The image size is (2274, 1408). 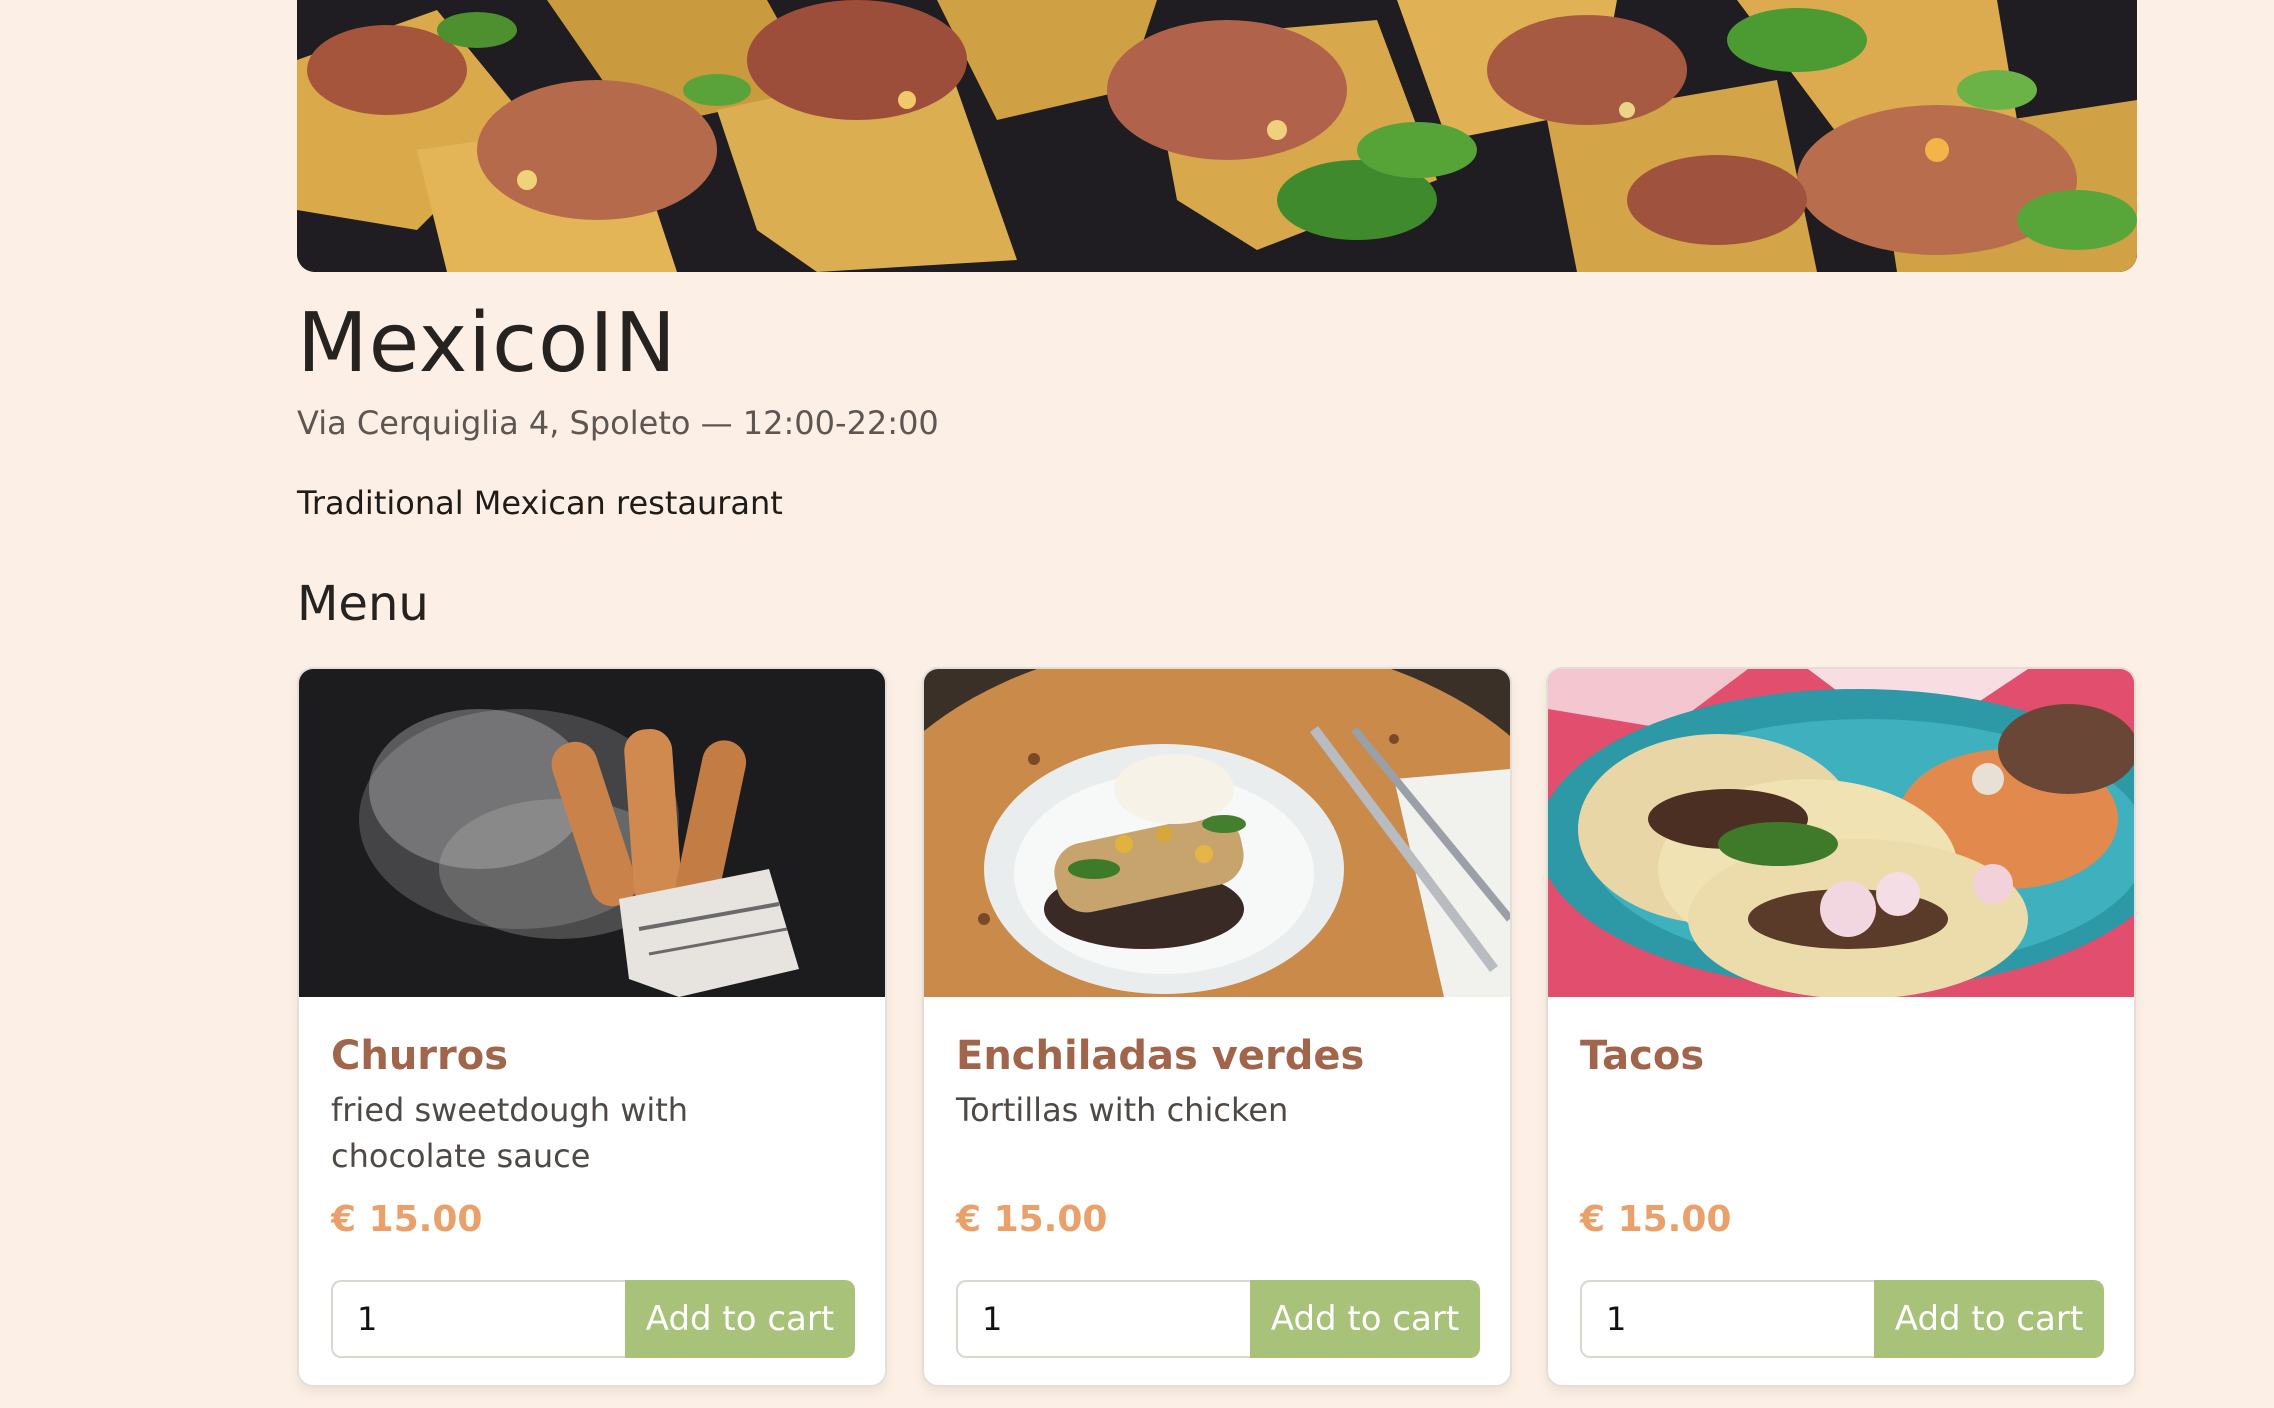 I want to click on restaurant-address-hours: Via Cerquiglia 4, Spoleto — 12:00-22:00, so click(x=618, y=423).